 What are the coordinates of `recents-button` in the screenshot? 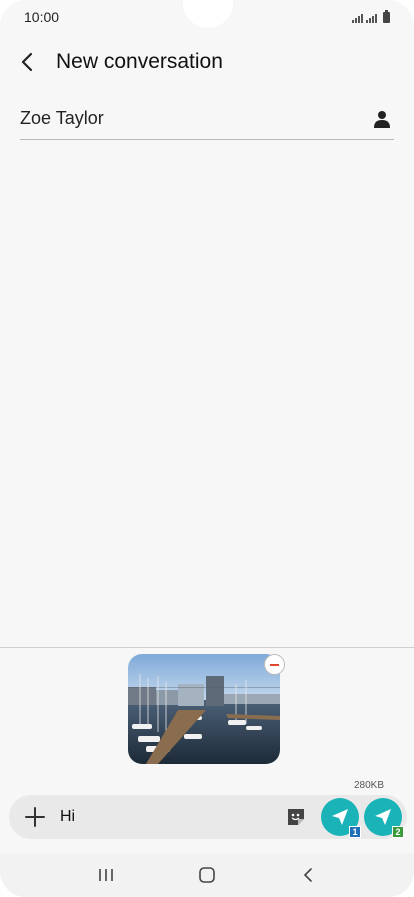 It's located at (106, 875).